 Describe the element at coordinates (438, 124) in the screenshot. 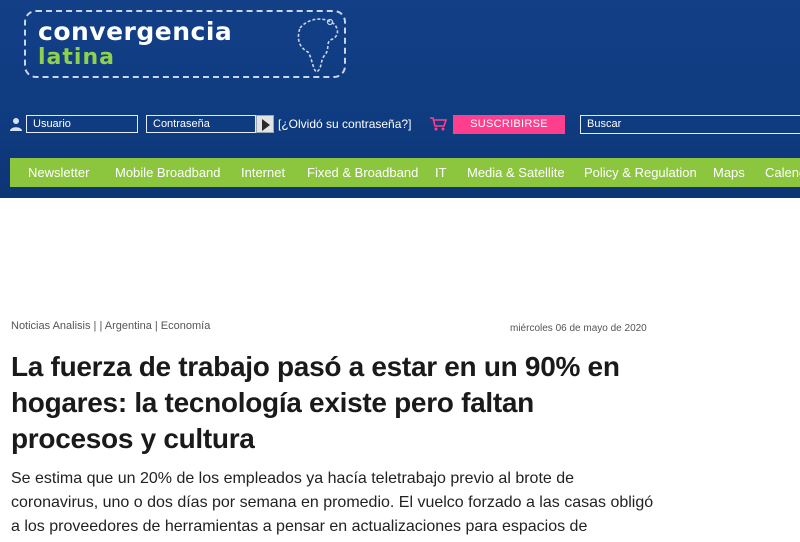

I see `cart-icon` at that location.